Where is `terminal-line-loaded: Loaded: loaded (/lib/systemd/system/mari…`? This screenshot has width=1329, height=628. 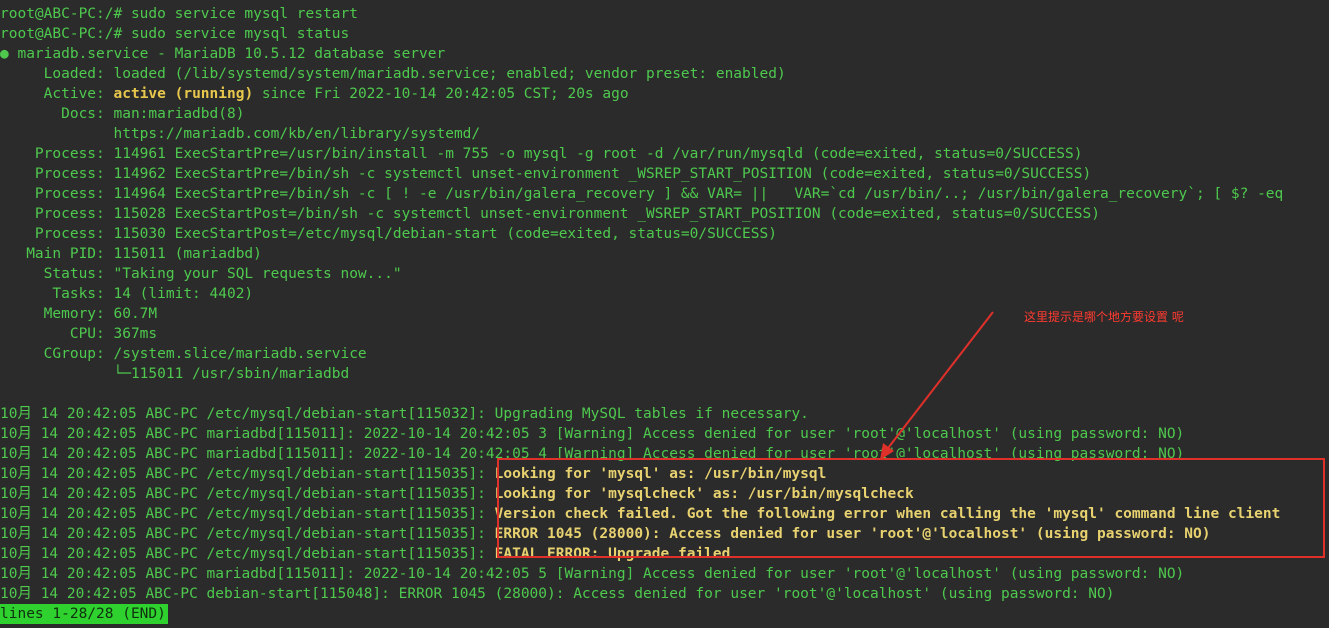
terminal-line-loaded: Loaded: loaded (/lib/systemd/system/mari… is located at coordinates (393, 74).